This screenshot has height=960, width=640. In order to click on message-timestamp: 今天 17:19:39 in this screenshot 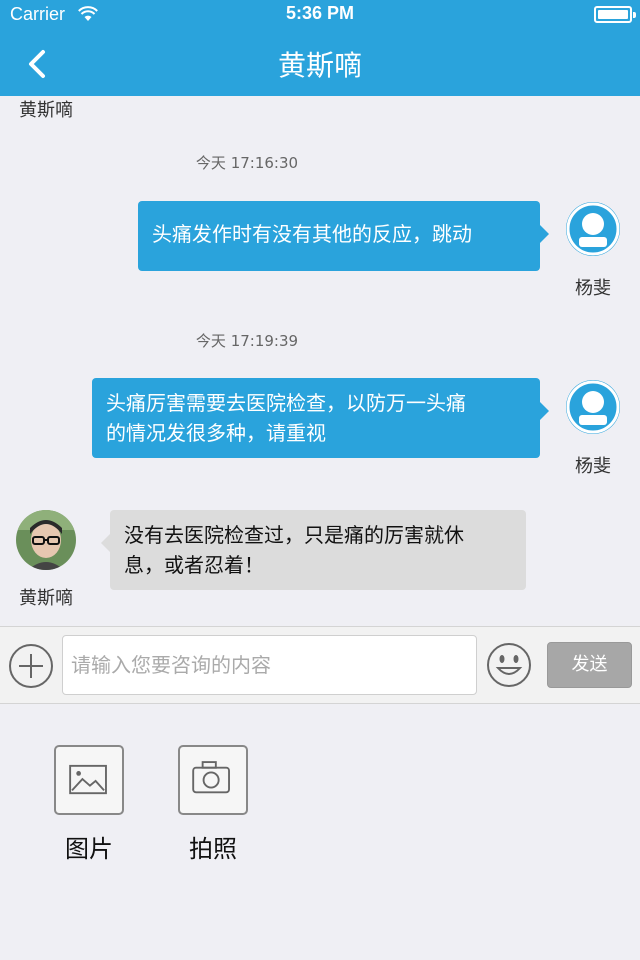, I will do `click(247, 341)`.